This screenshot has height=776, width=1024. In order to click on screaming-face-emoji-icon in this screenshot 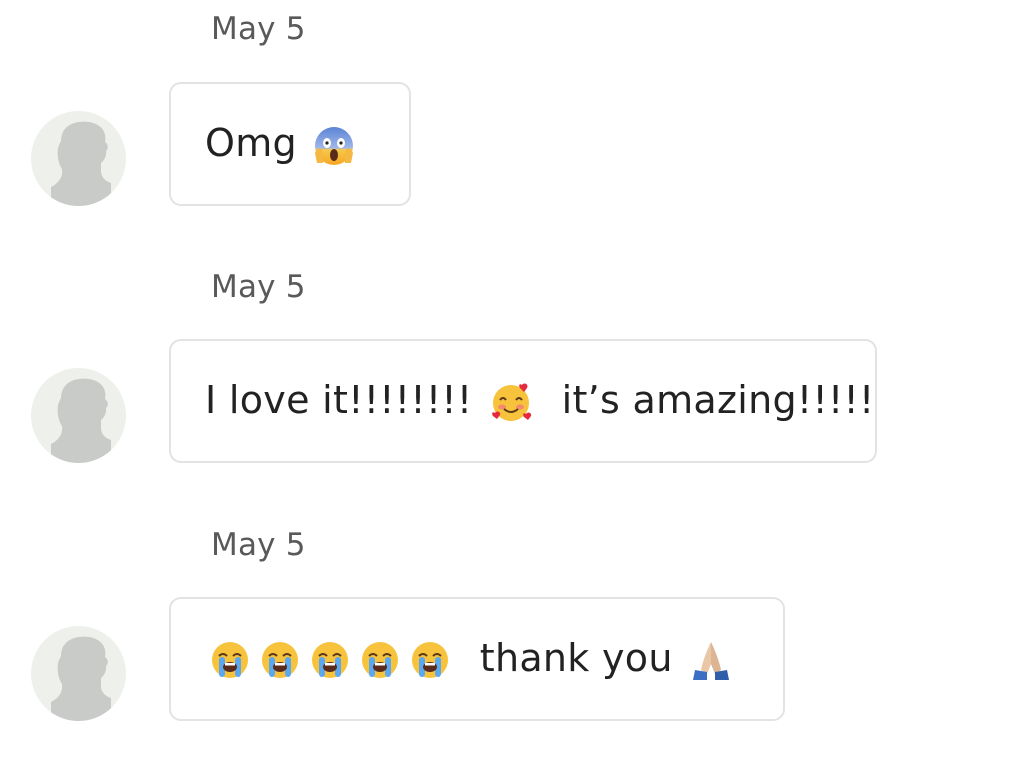, I will do `click(334, 146)`.